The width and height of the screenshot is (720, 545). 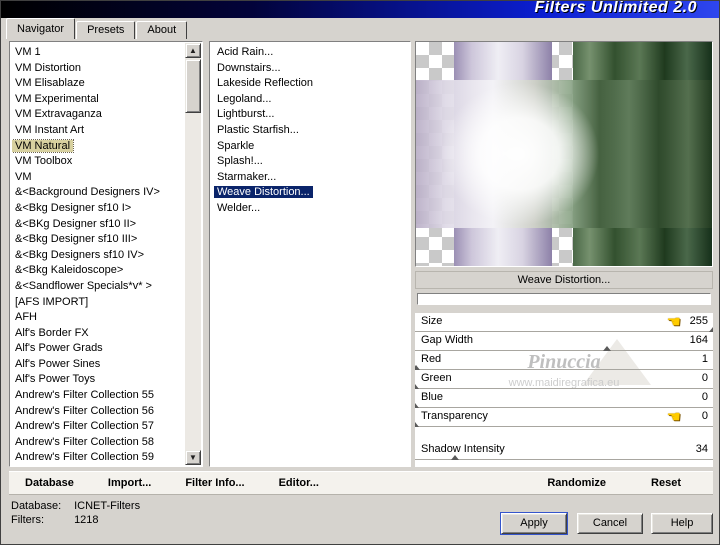 What do you see at coordinates (564, 299) in the screenshot?
I see `progress-bar` at bounding box center [564, 299].